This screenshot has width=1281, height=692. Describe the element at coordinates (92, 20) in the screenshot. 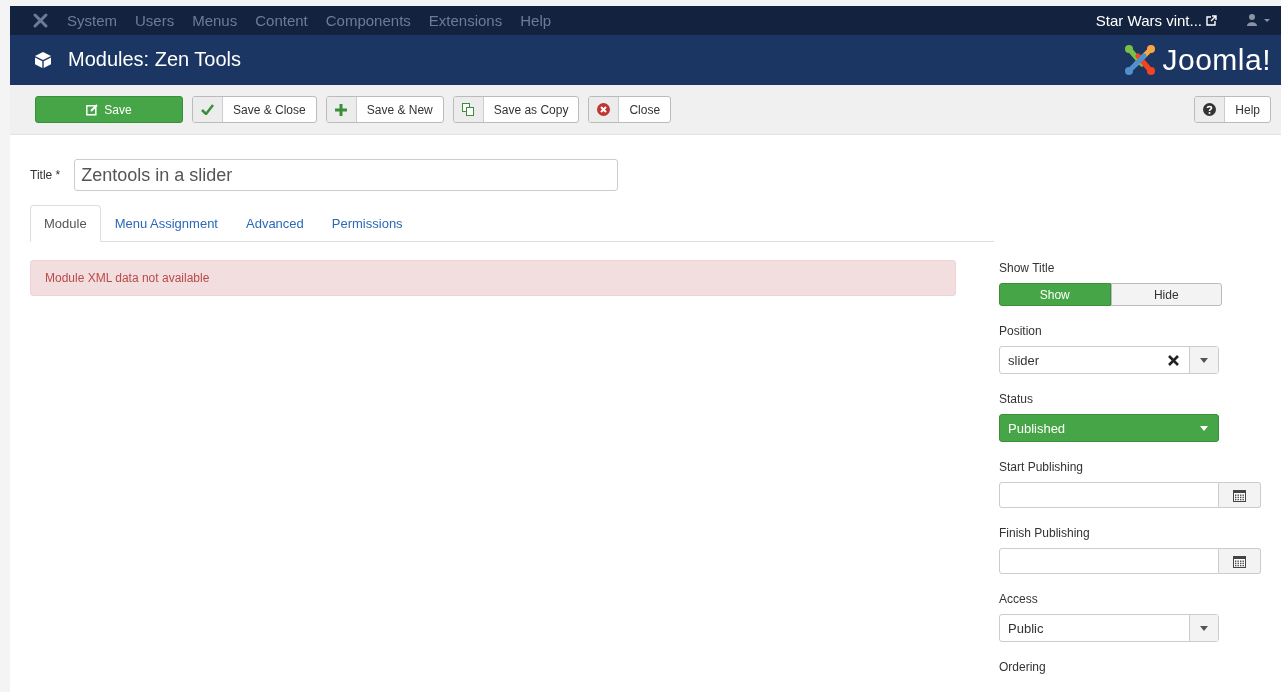

I see `menu-item: System` at that location.